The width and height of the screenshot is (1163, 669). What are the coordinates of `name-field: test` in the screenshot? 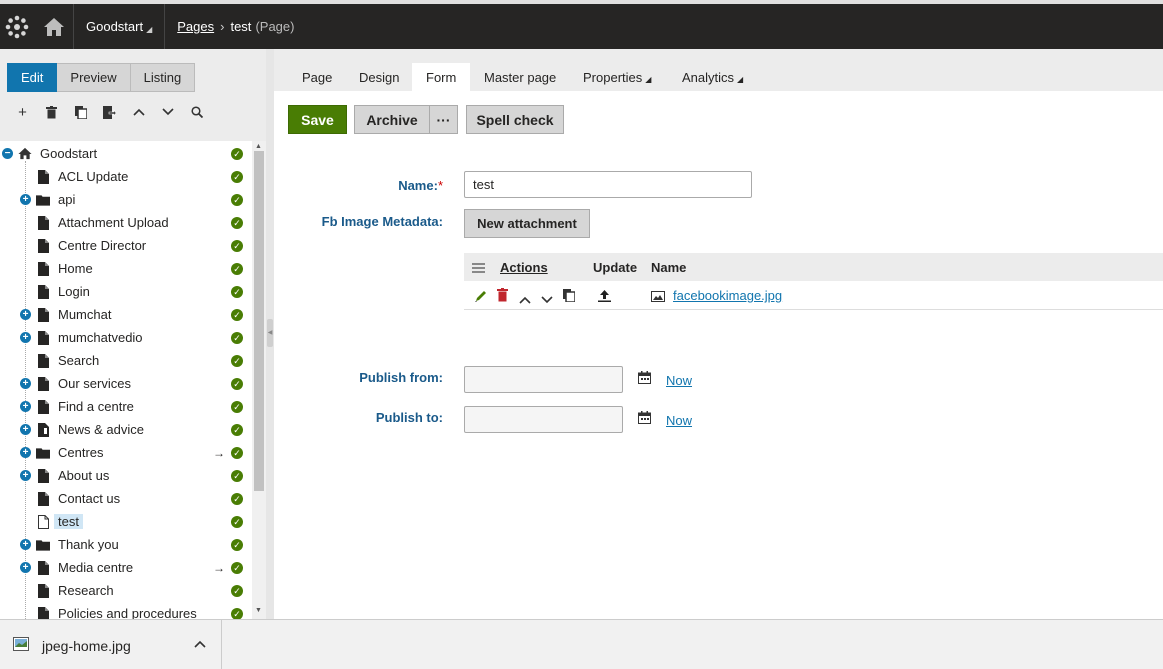 It's located at (608, 184).